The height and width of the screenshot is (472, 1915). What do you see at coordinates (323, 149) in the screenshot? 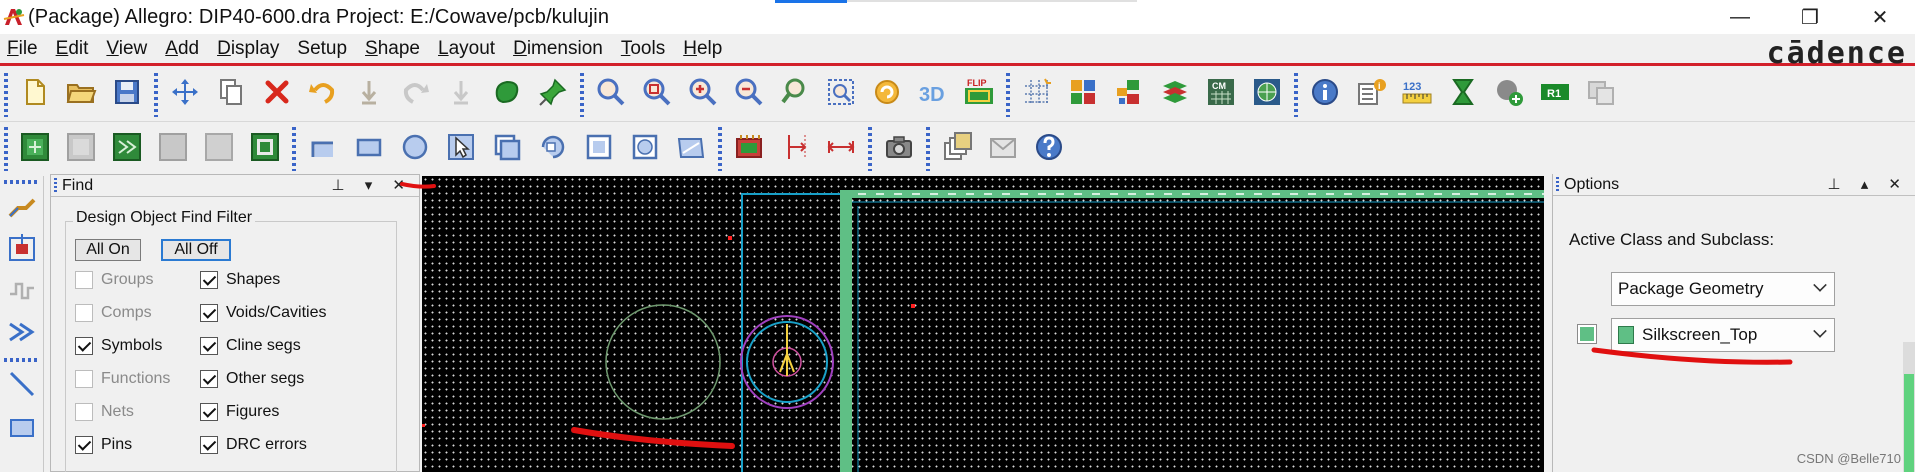
I see `line-corner-button` at bounding box center [323, 149].